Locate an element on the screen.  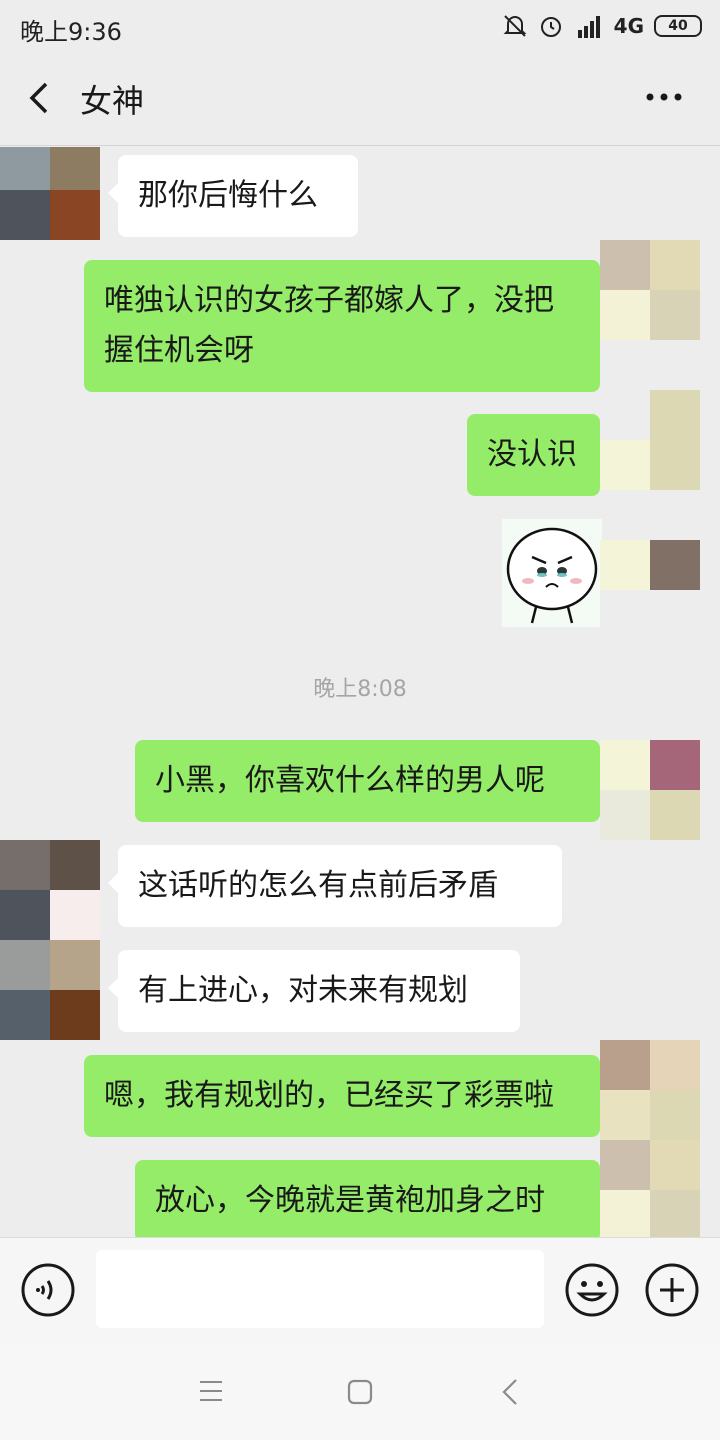
message-bubble-outgoing: 唯独认识的女孩子都嫁人了，没把握住机会呀 is located at coordinates (347, 326).